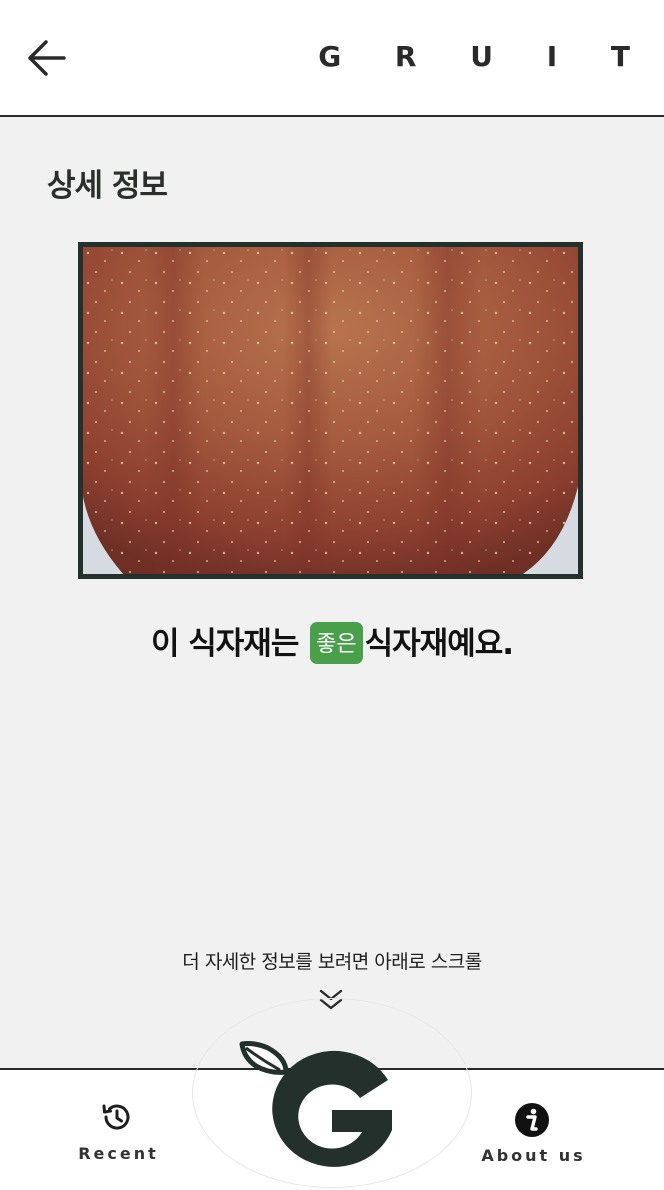 This screenshot has width=664, height=1190. I want to click on brand-title: G R U I T, so click(485, 56).